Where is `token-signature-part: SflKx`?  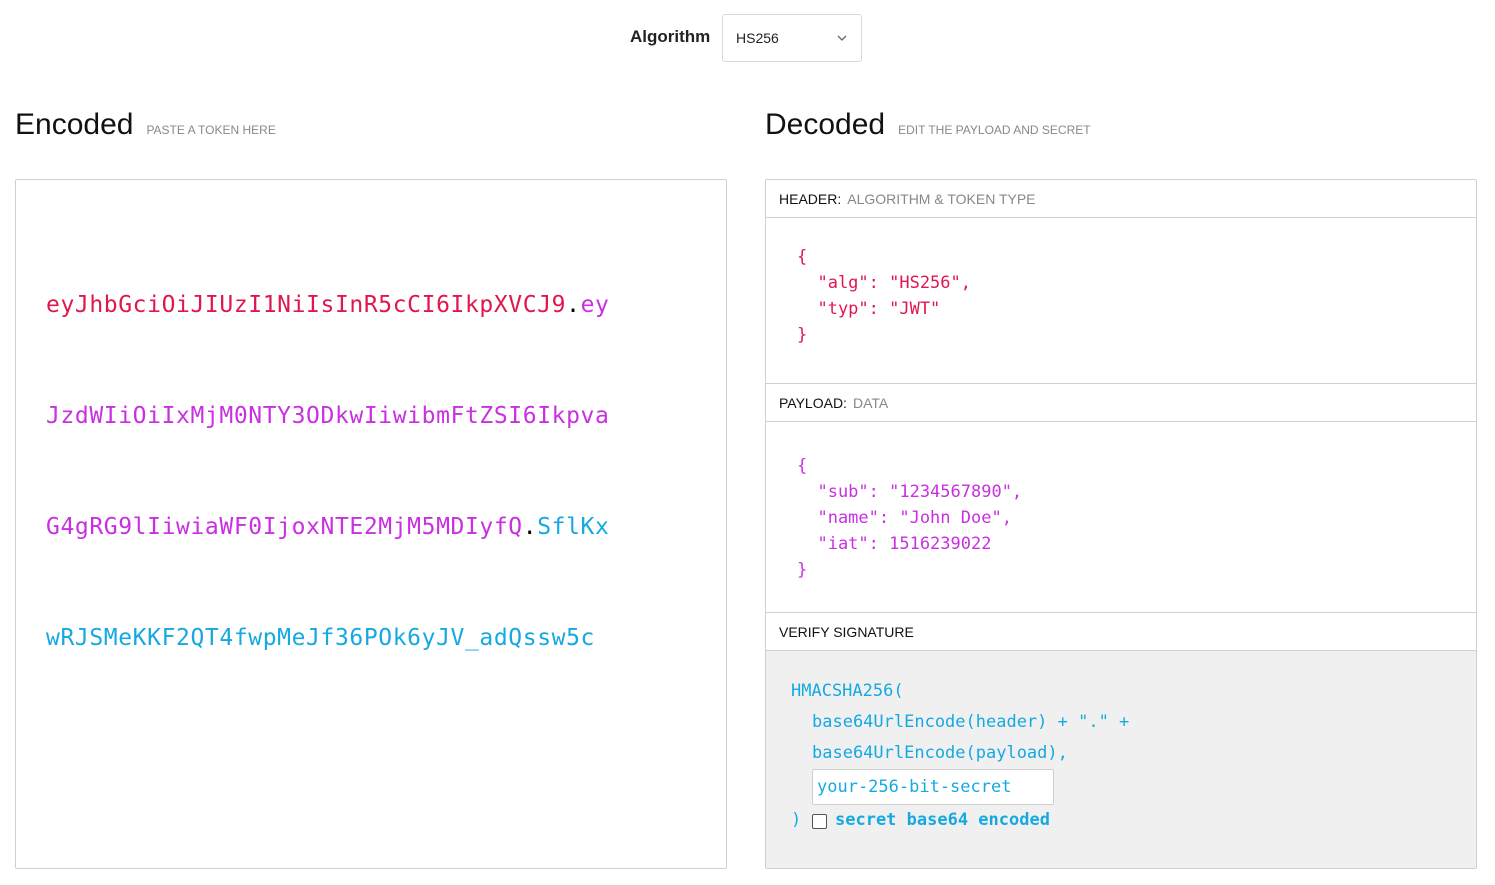 token-signature-part: SflKx is located at coordinates (573, 527).